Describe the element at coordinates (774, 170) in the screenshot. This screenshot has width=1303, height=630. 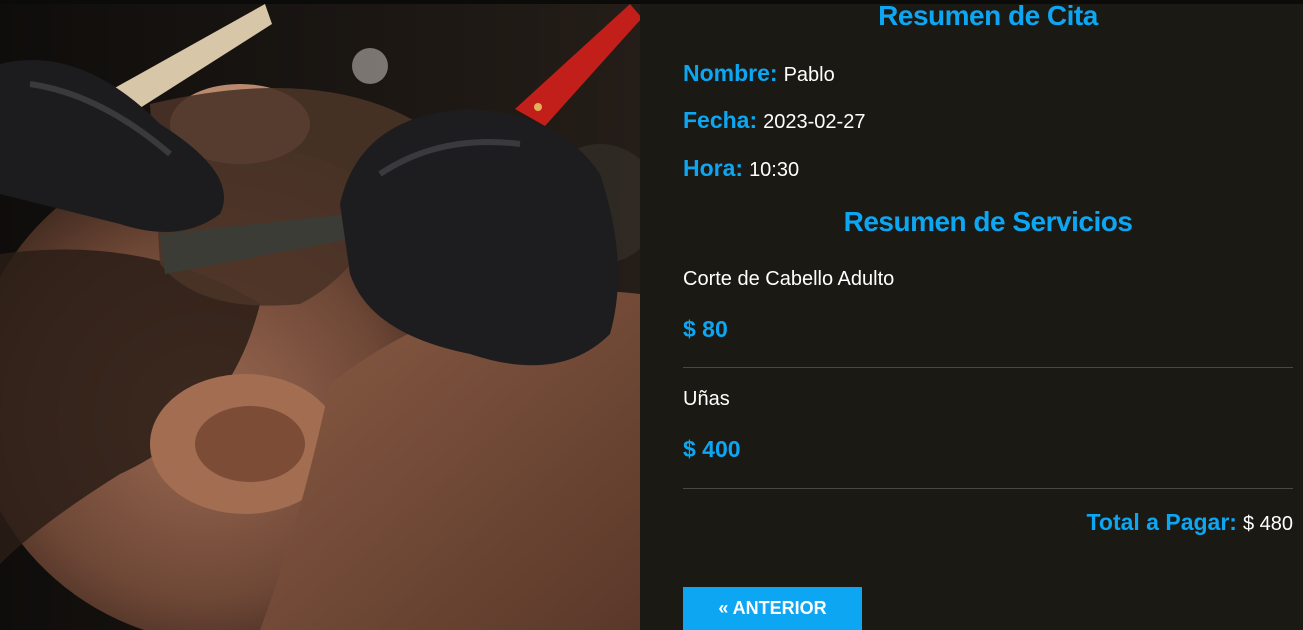
I see `time-value: 10:30` at that location.